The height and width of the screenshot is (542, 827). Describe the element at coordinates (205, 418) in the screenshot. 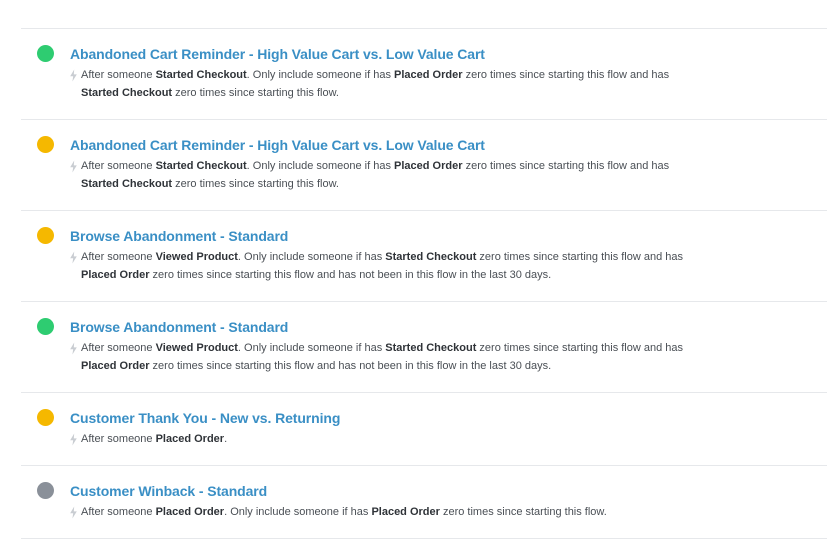

I see `flow-title-link: Customer Thank You - New vs. Returning` at that location.